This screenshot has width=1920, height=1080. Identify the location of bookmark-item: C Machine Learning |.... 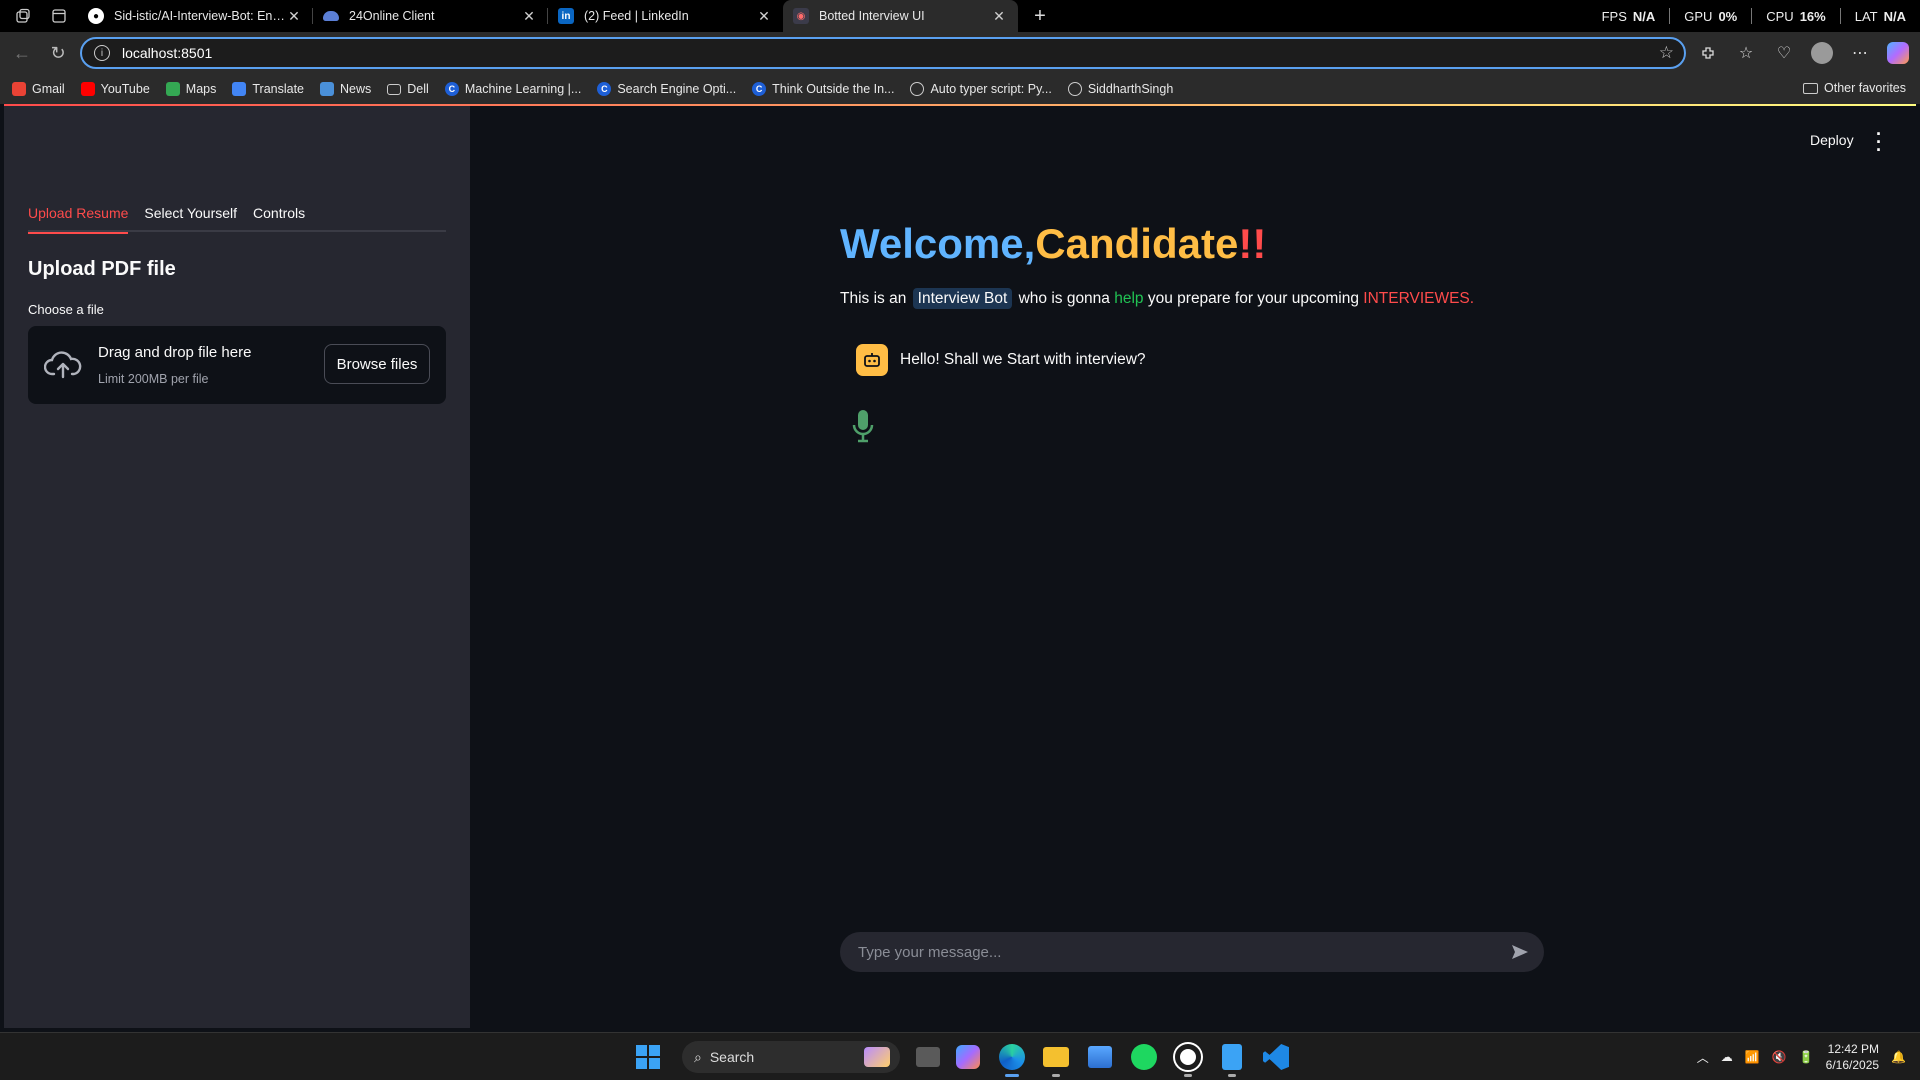
(512, 89).